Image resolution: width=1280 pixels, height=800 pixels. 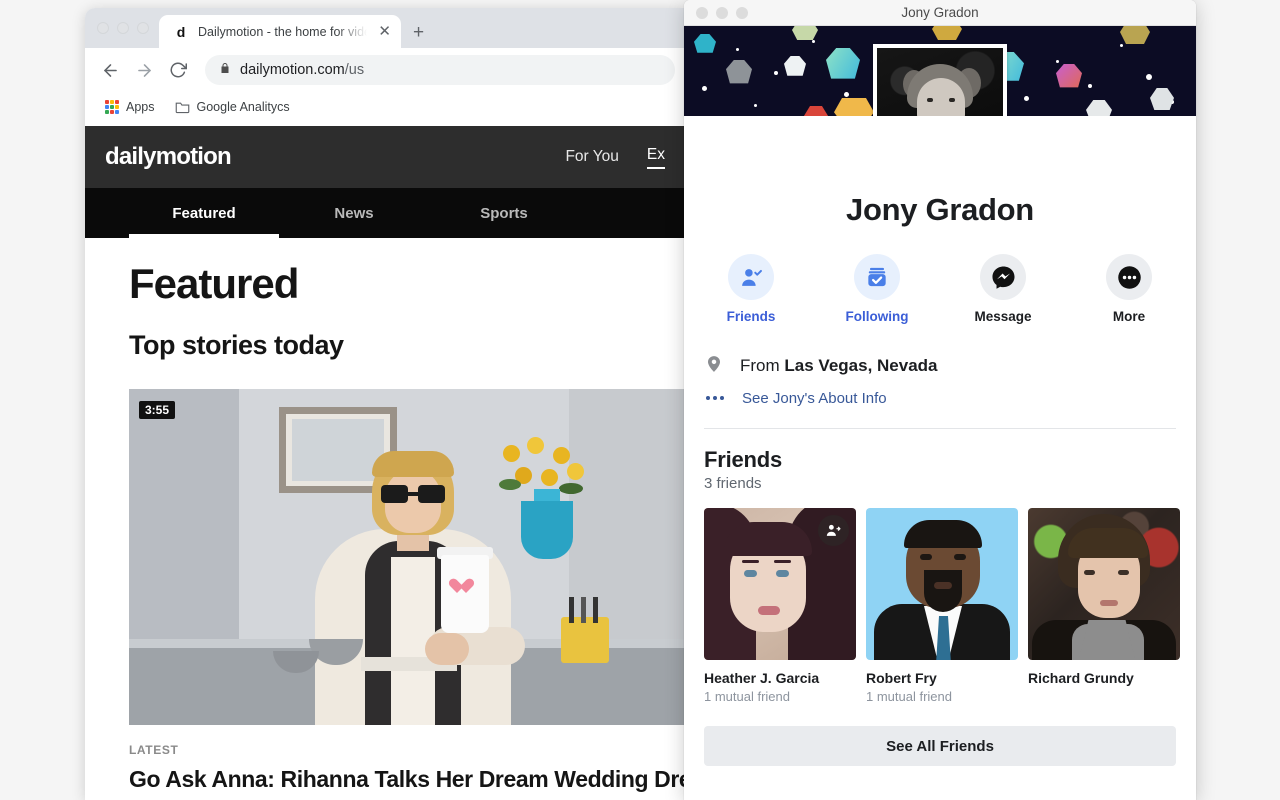 I want to click on friends-check-icon, so click(x=751, y=277).